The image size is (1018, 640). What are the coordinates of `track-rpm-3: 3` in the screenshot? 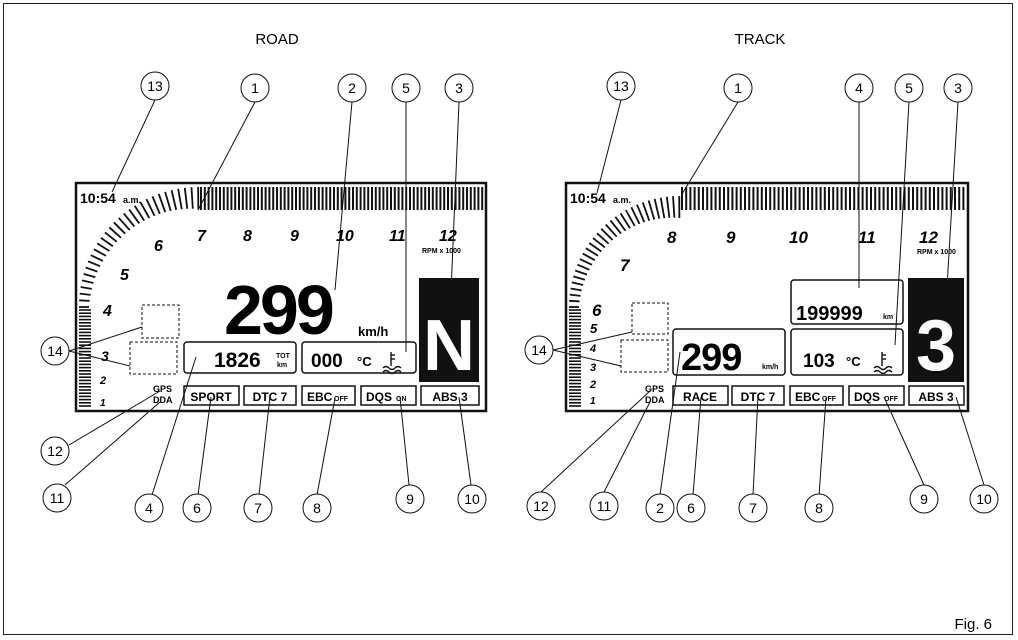 It's located at (593, 368).